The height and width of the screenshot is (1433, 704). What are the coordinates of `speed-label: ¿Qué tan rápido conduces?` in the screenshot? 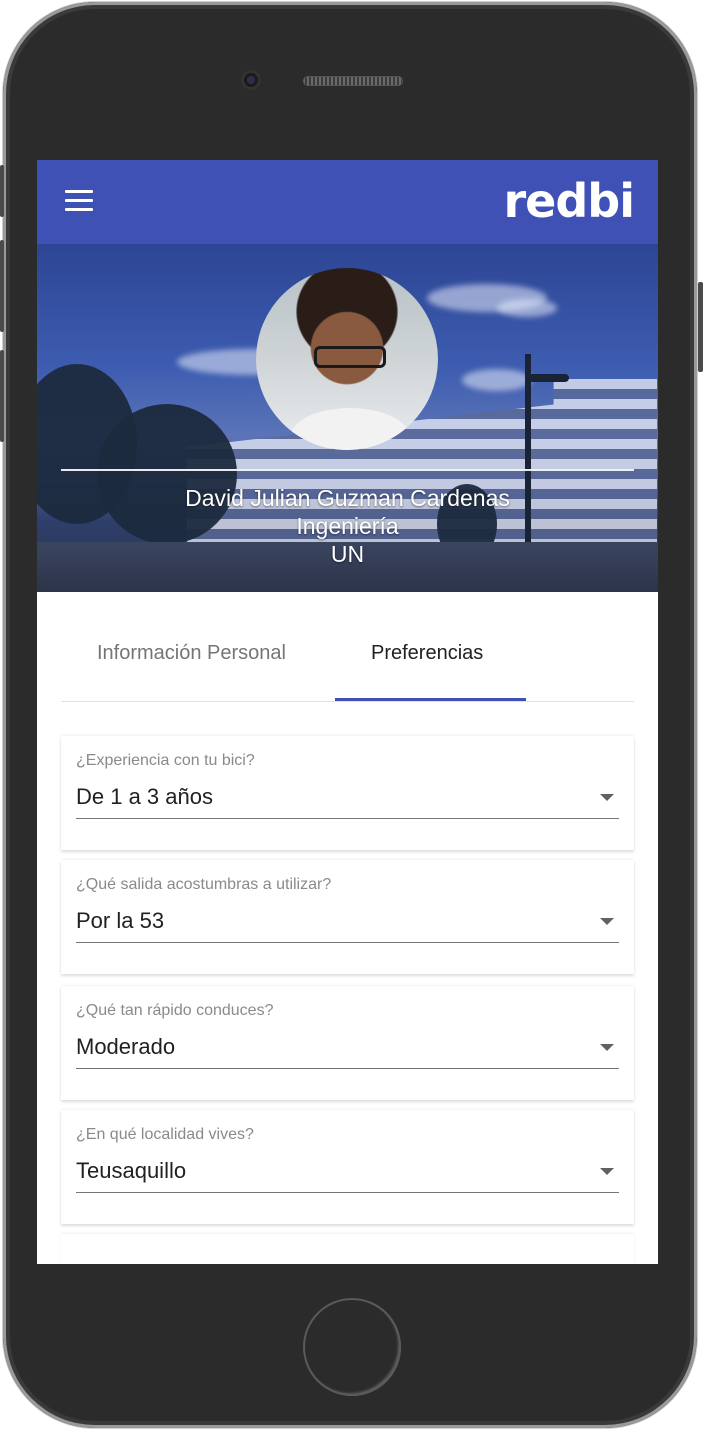 It's located at (175, 1010).